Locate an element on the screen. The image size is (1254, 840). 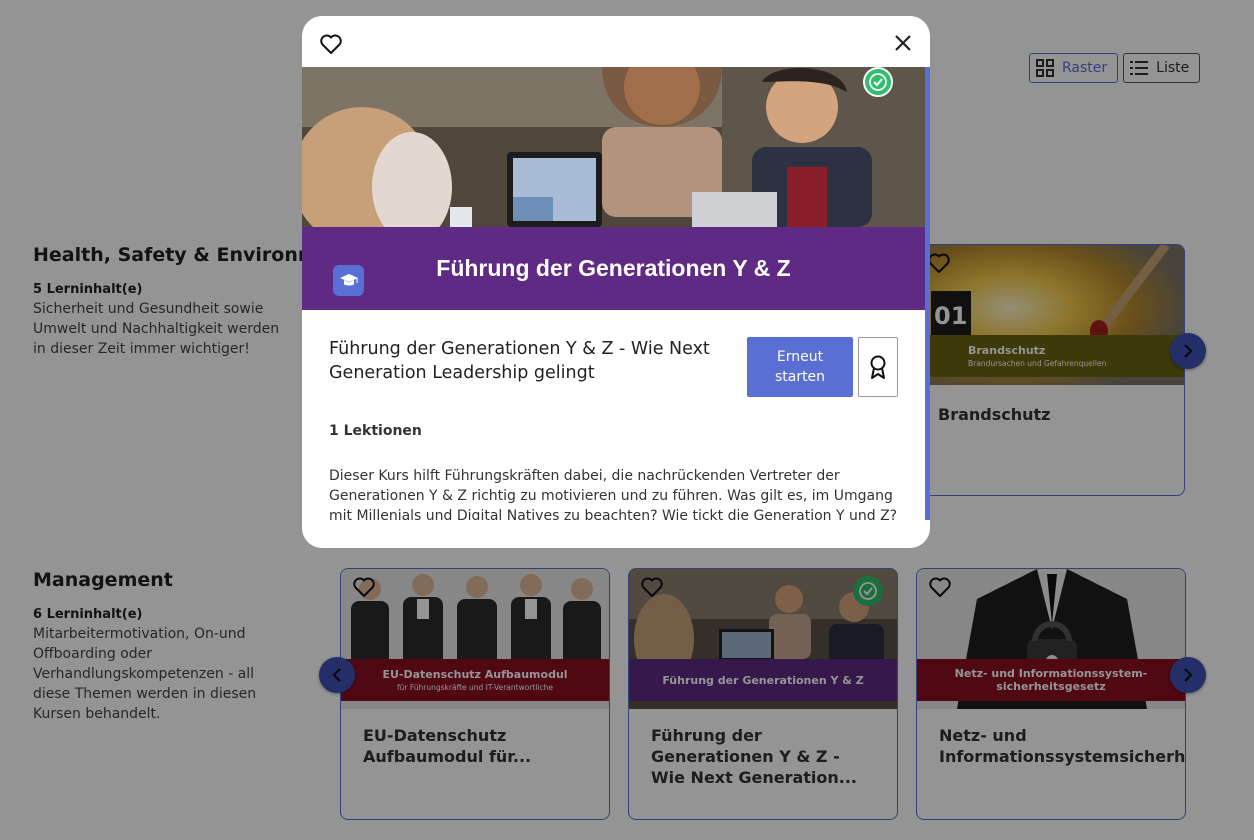
certificate-button is located at coordinates (878, 367).